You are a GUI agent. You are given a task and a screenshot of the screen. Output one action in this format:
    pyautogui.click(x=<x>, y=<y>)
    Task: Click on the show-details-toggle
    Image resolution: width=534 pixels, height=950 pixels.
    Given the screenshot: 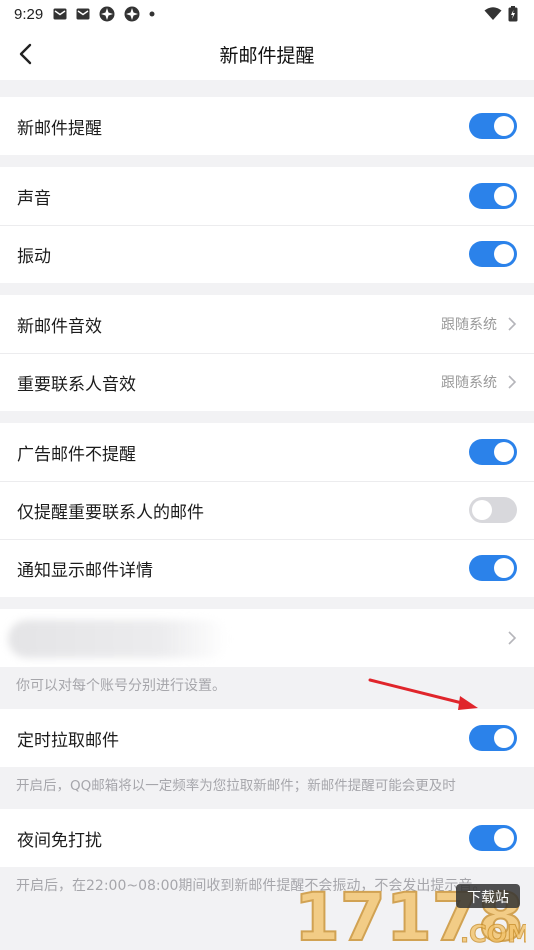 What is the action you would take?
    pyautogui.click(x=493, y=568)
    